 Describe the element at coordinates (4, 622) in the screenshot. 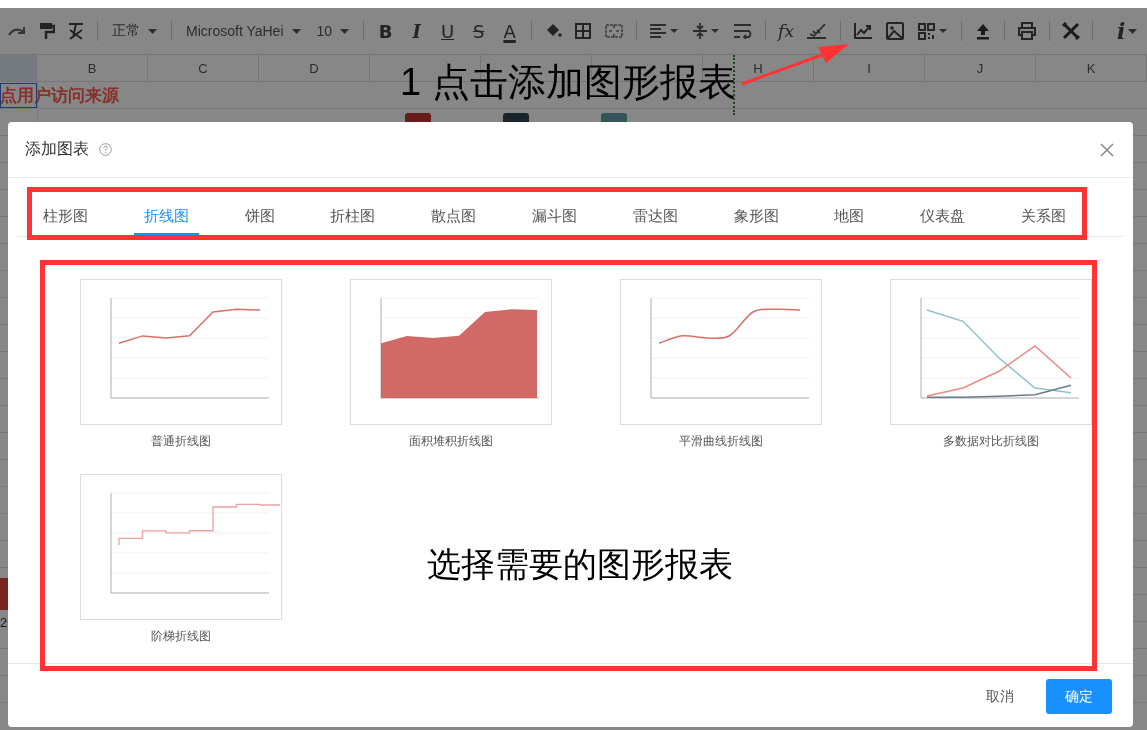

I see `cell-text: 2` at that location.